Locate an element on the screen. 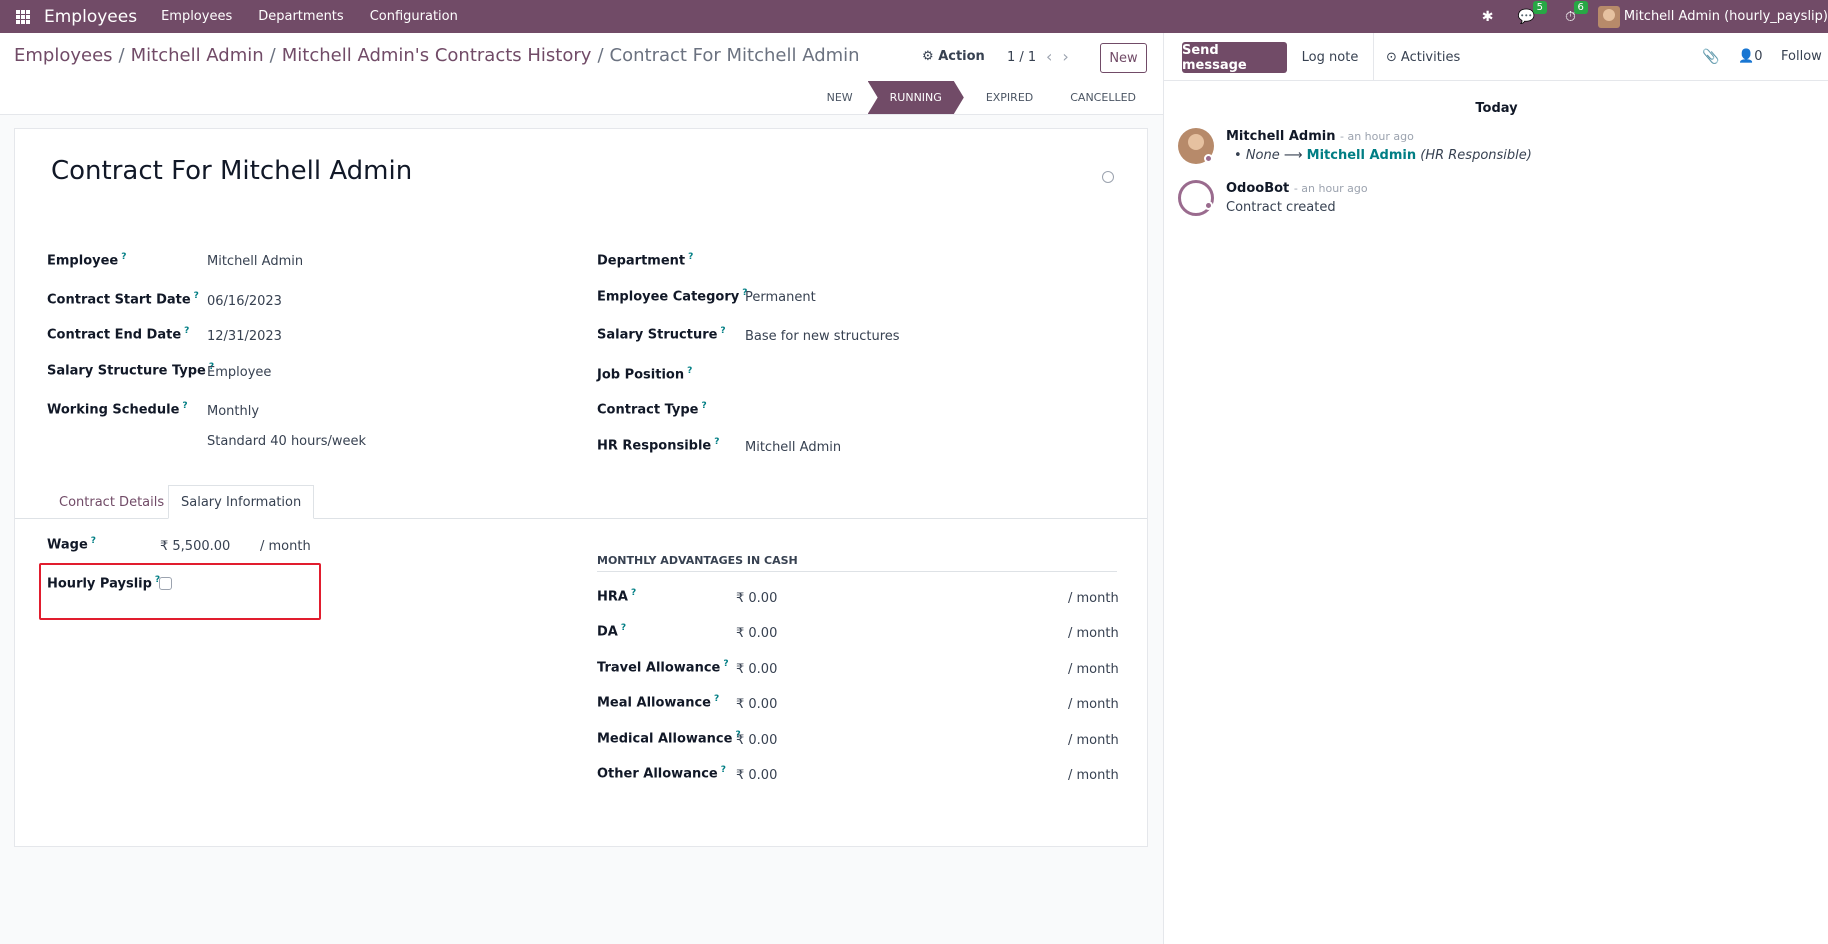 The image size is (1828, 944). tracking-value: • None ⟶ Mitchell Admin (HR Responsible) is located at coordinates (1383, 155).